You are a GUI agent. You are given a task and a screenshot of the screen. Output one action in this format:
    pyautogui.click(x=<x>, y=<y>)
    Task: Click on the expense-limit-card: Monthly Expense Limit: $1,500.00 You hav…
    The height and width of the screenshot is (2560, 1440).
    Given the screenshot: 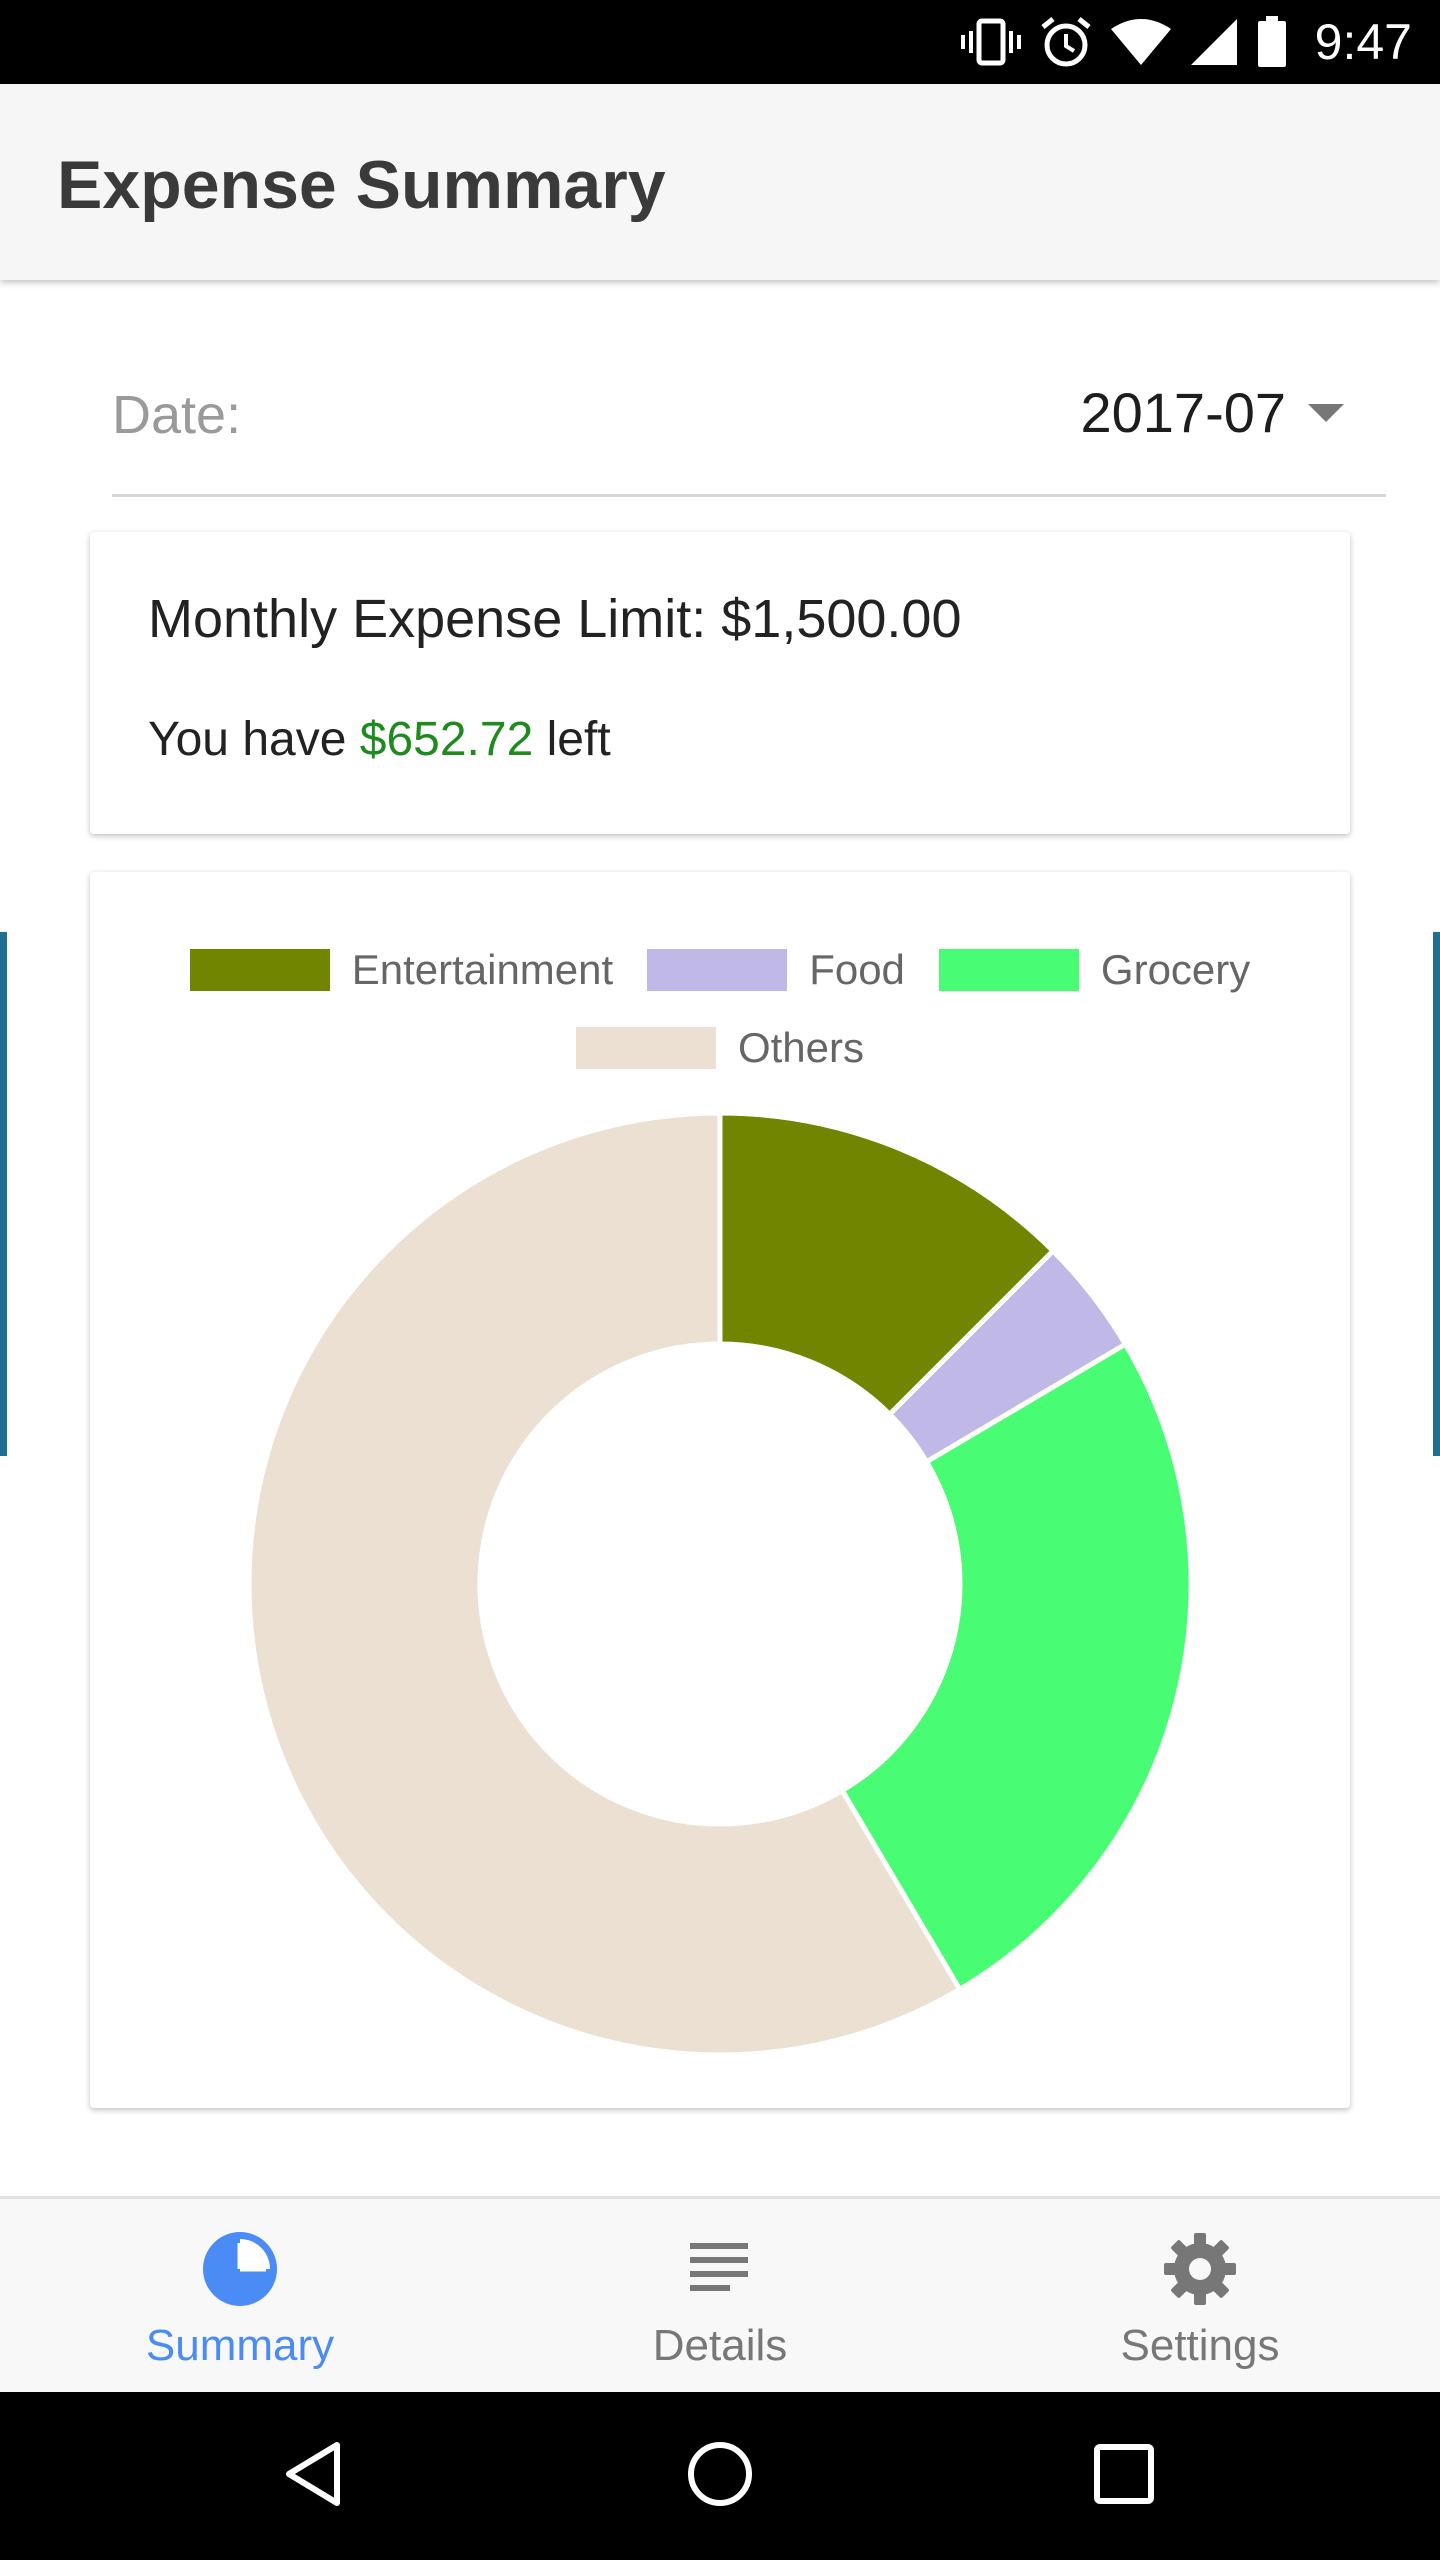 What is the action you would take?
    pyautogui.click(x=720, y=683)
    